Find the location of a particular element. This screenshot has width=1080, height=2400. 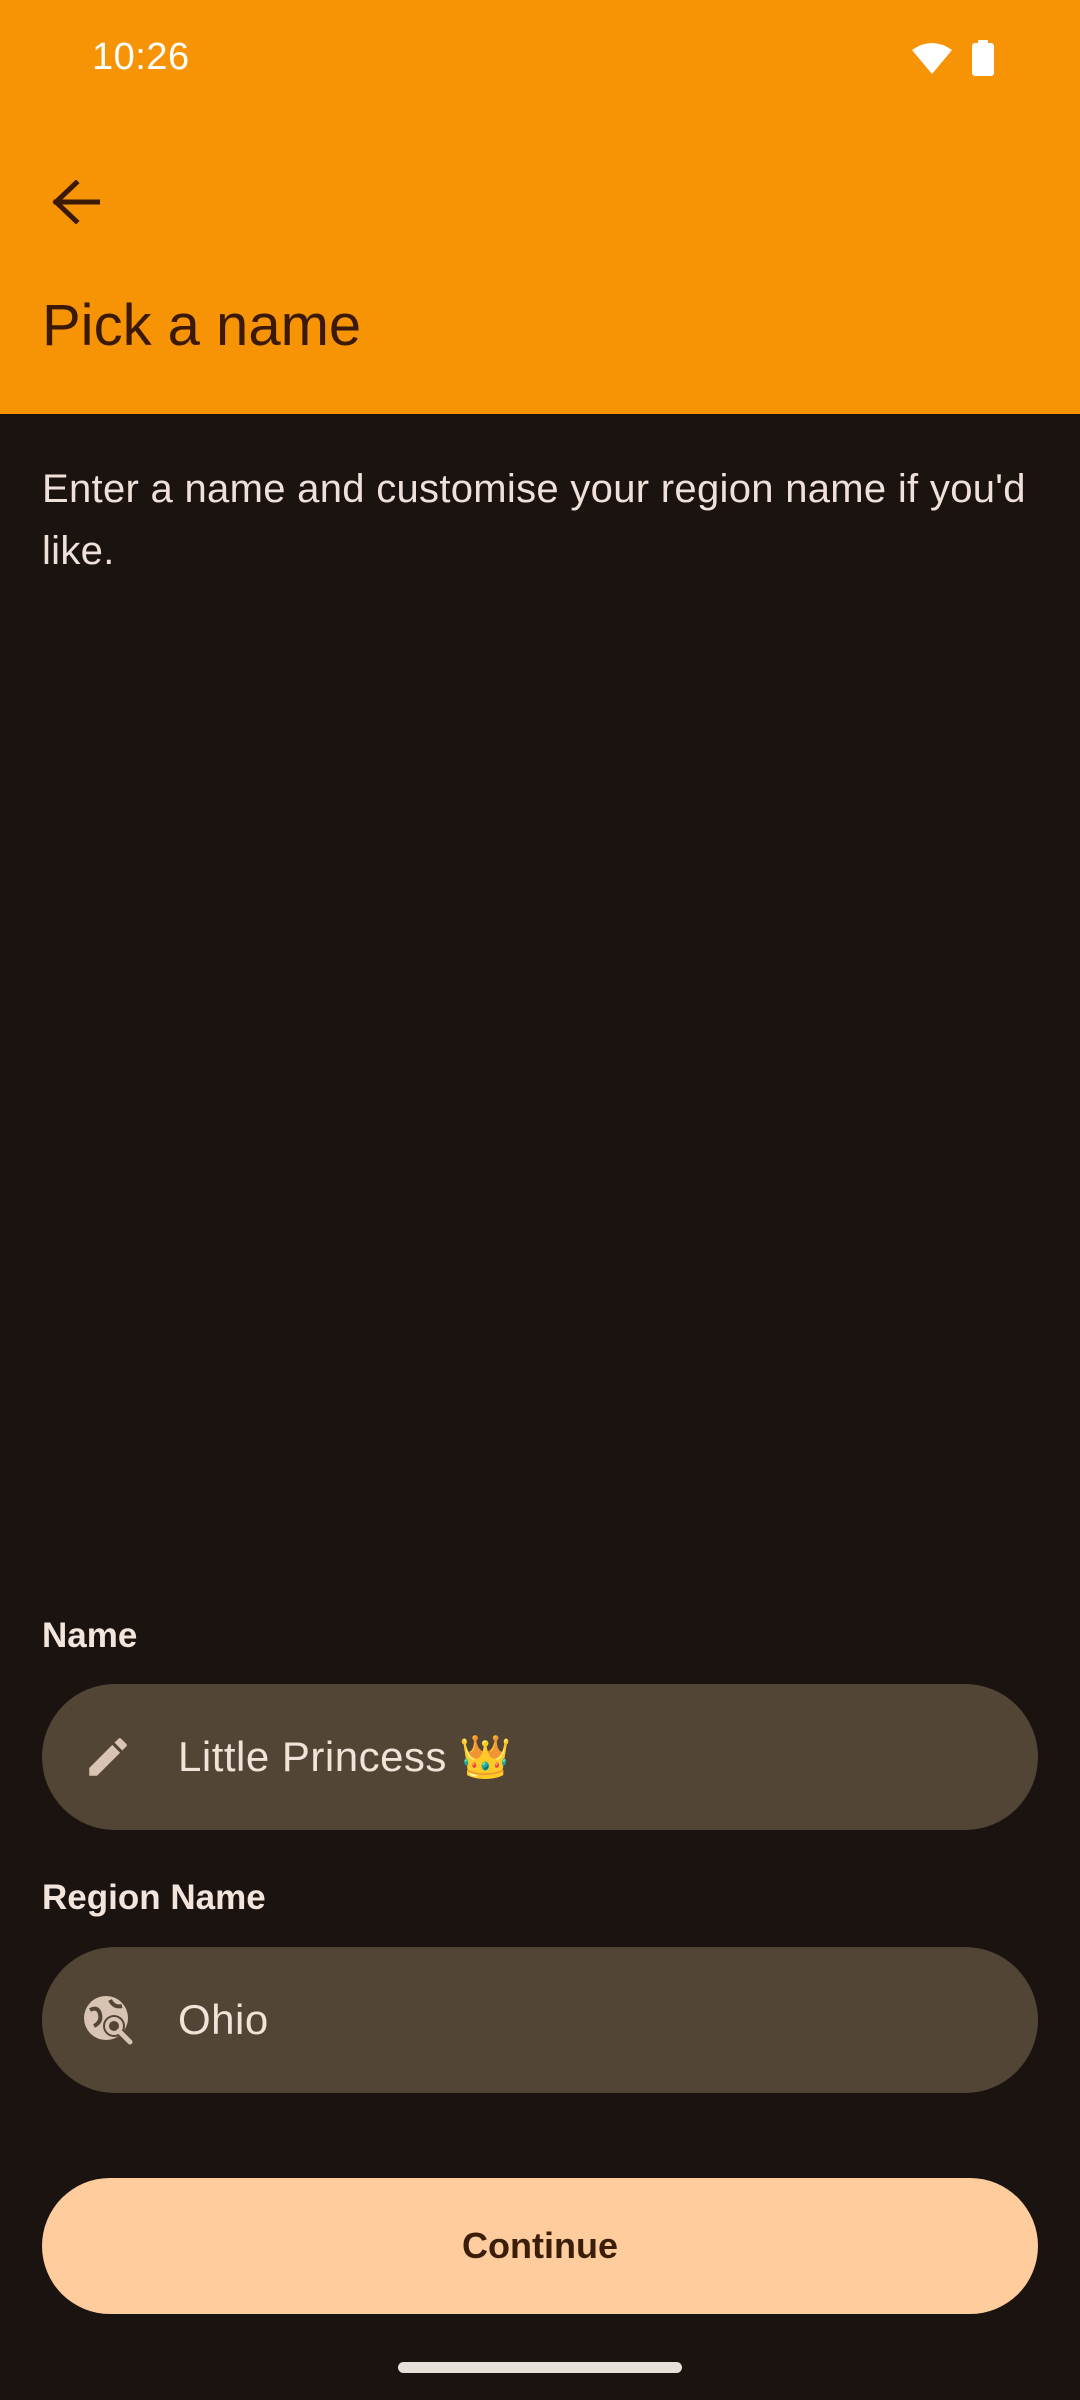

region-name-field-value: Ohio is located at coordinates (223, 2019).